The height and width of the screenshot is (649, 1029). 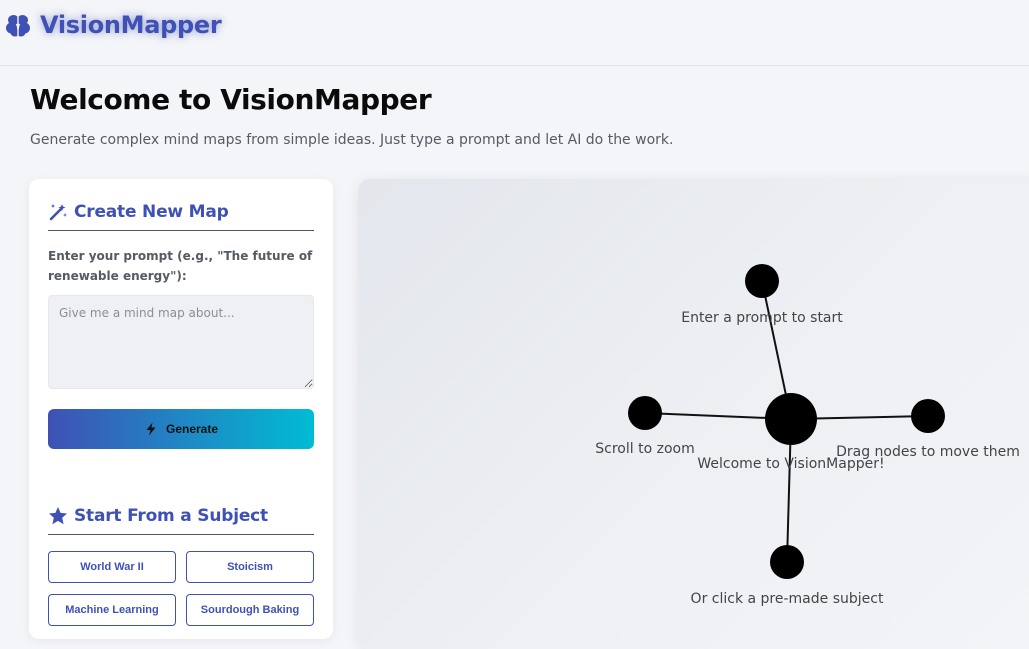 I want to click on generate-label: Generate, so click(x=192, y=429).